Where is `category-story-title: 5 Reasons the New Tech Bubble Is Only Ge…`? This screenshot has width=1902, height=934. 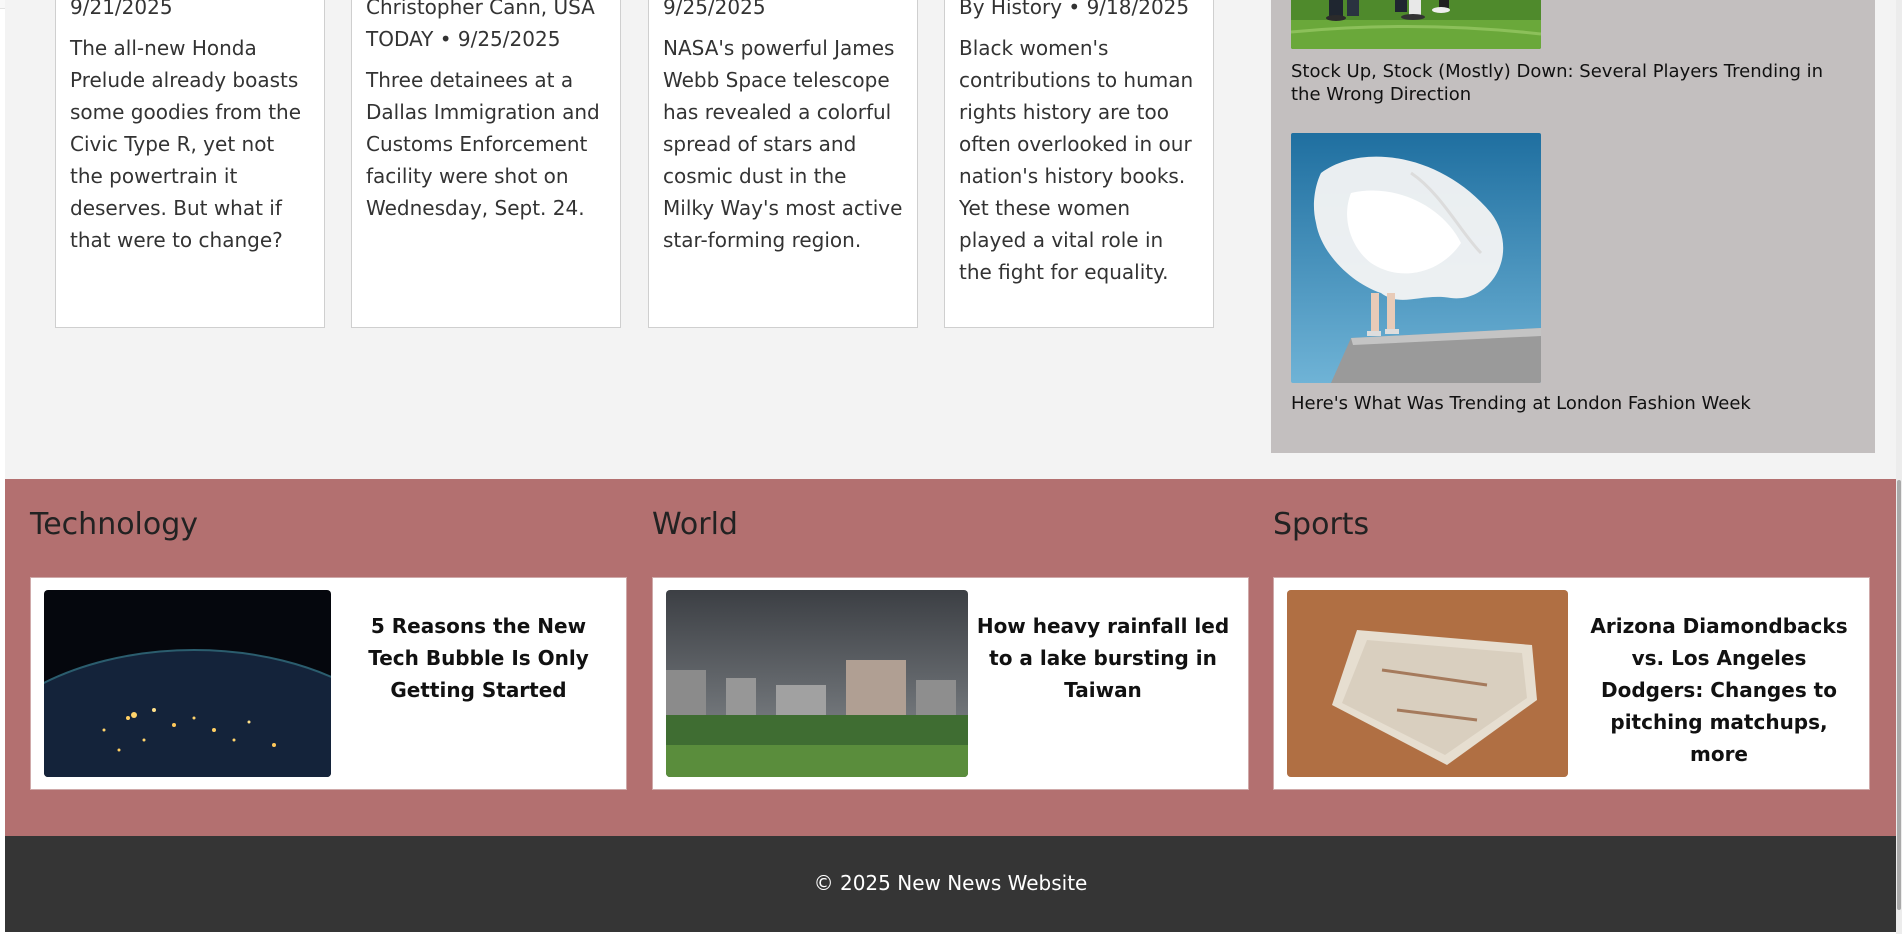 category-story-title: 5 Reasons the New Tech Bubble Is Only Ge… is located at coordinates (478, 658).